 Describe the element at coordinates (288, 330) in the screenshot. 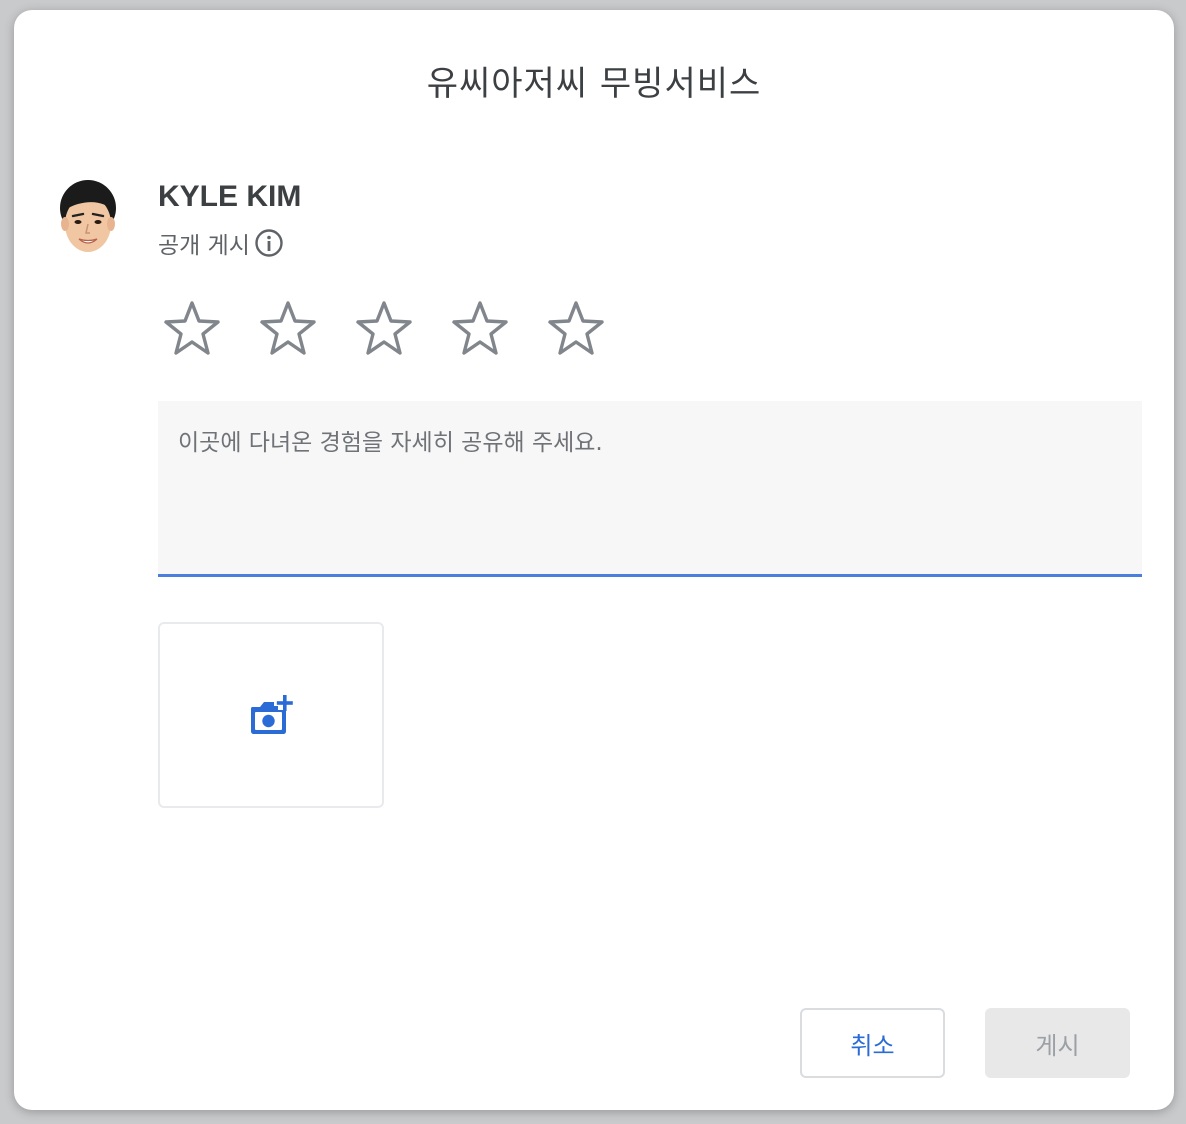

I see `star-2-icon` at that location.